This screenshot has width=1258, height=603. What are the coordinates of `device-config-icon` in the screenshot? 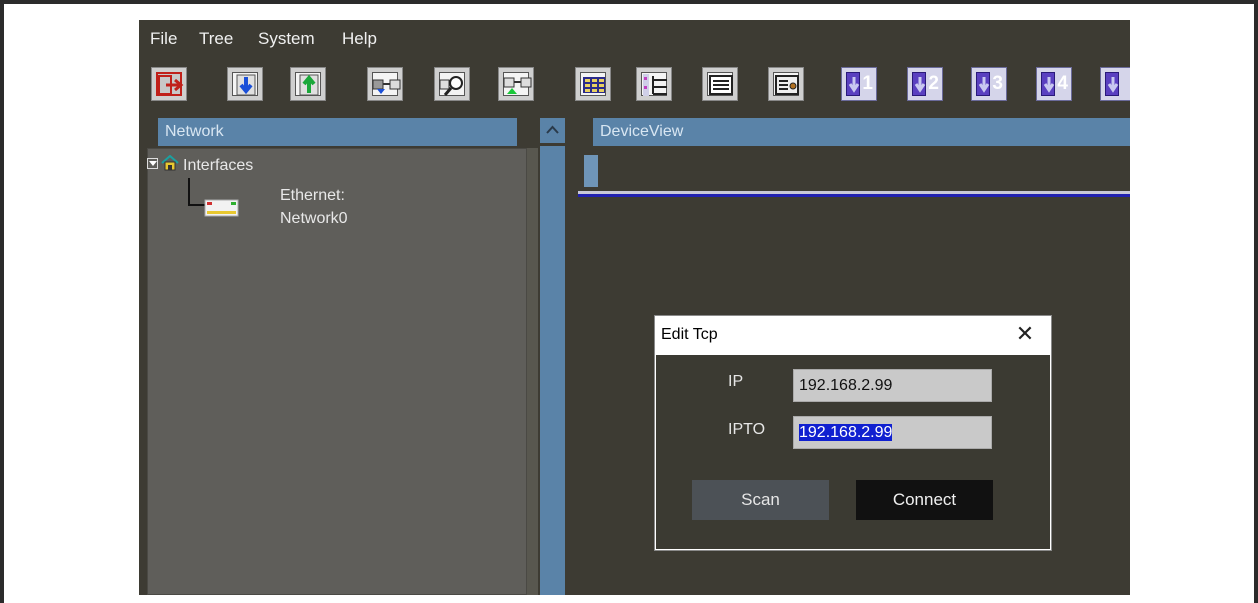 It's located at (787, 85).